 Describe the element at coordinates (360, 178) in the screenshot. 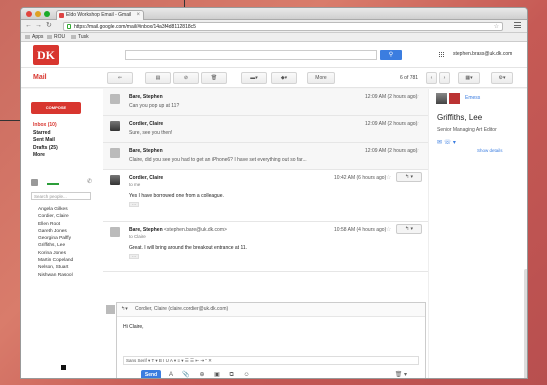

I see `message-time: 10:42 AM (6 hours ago)` at that location.